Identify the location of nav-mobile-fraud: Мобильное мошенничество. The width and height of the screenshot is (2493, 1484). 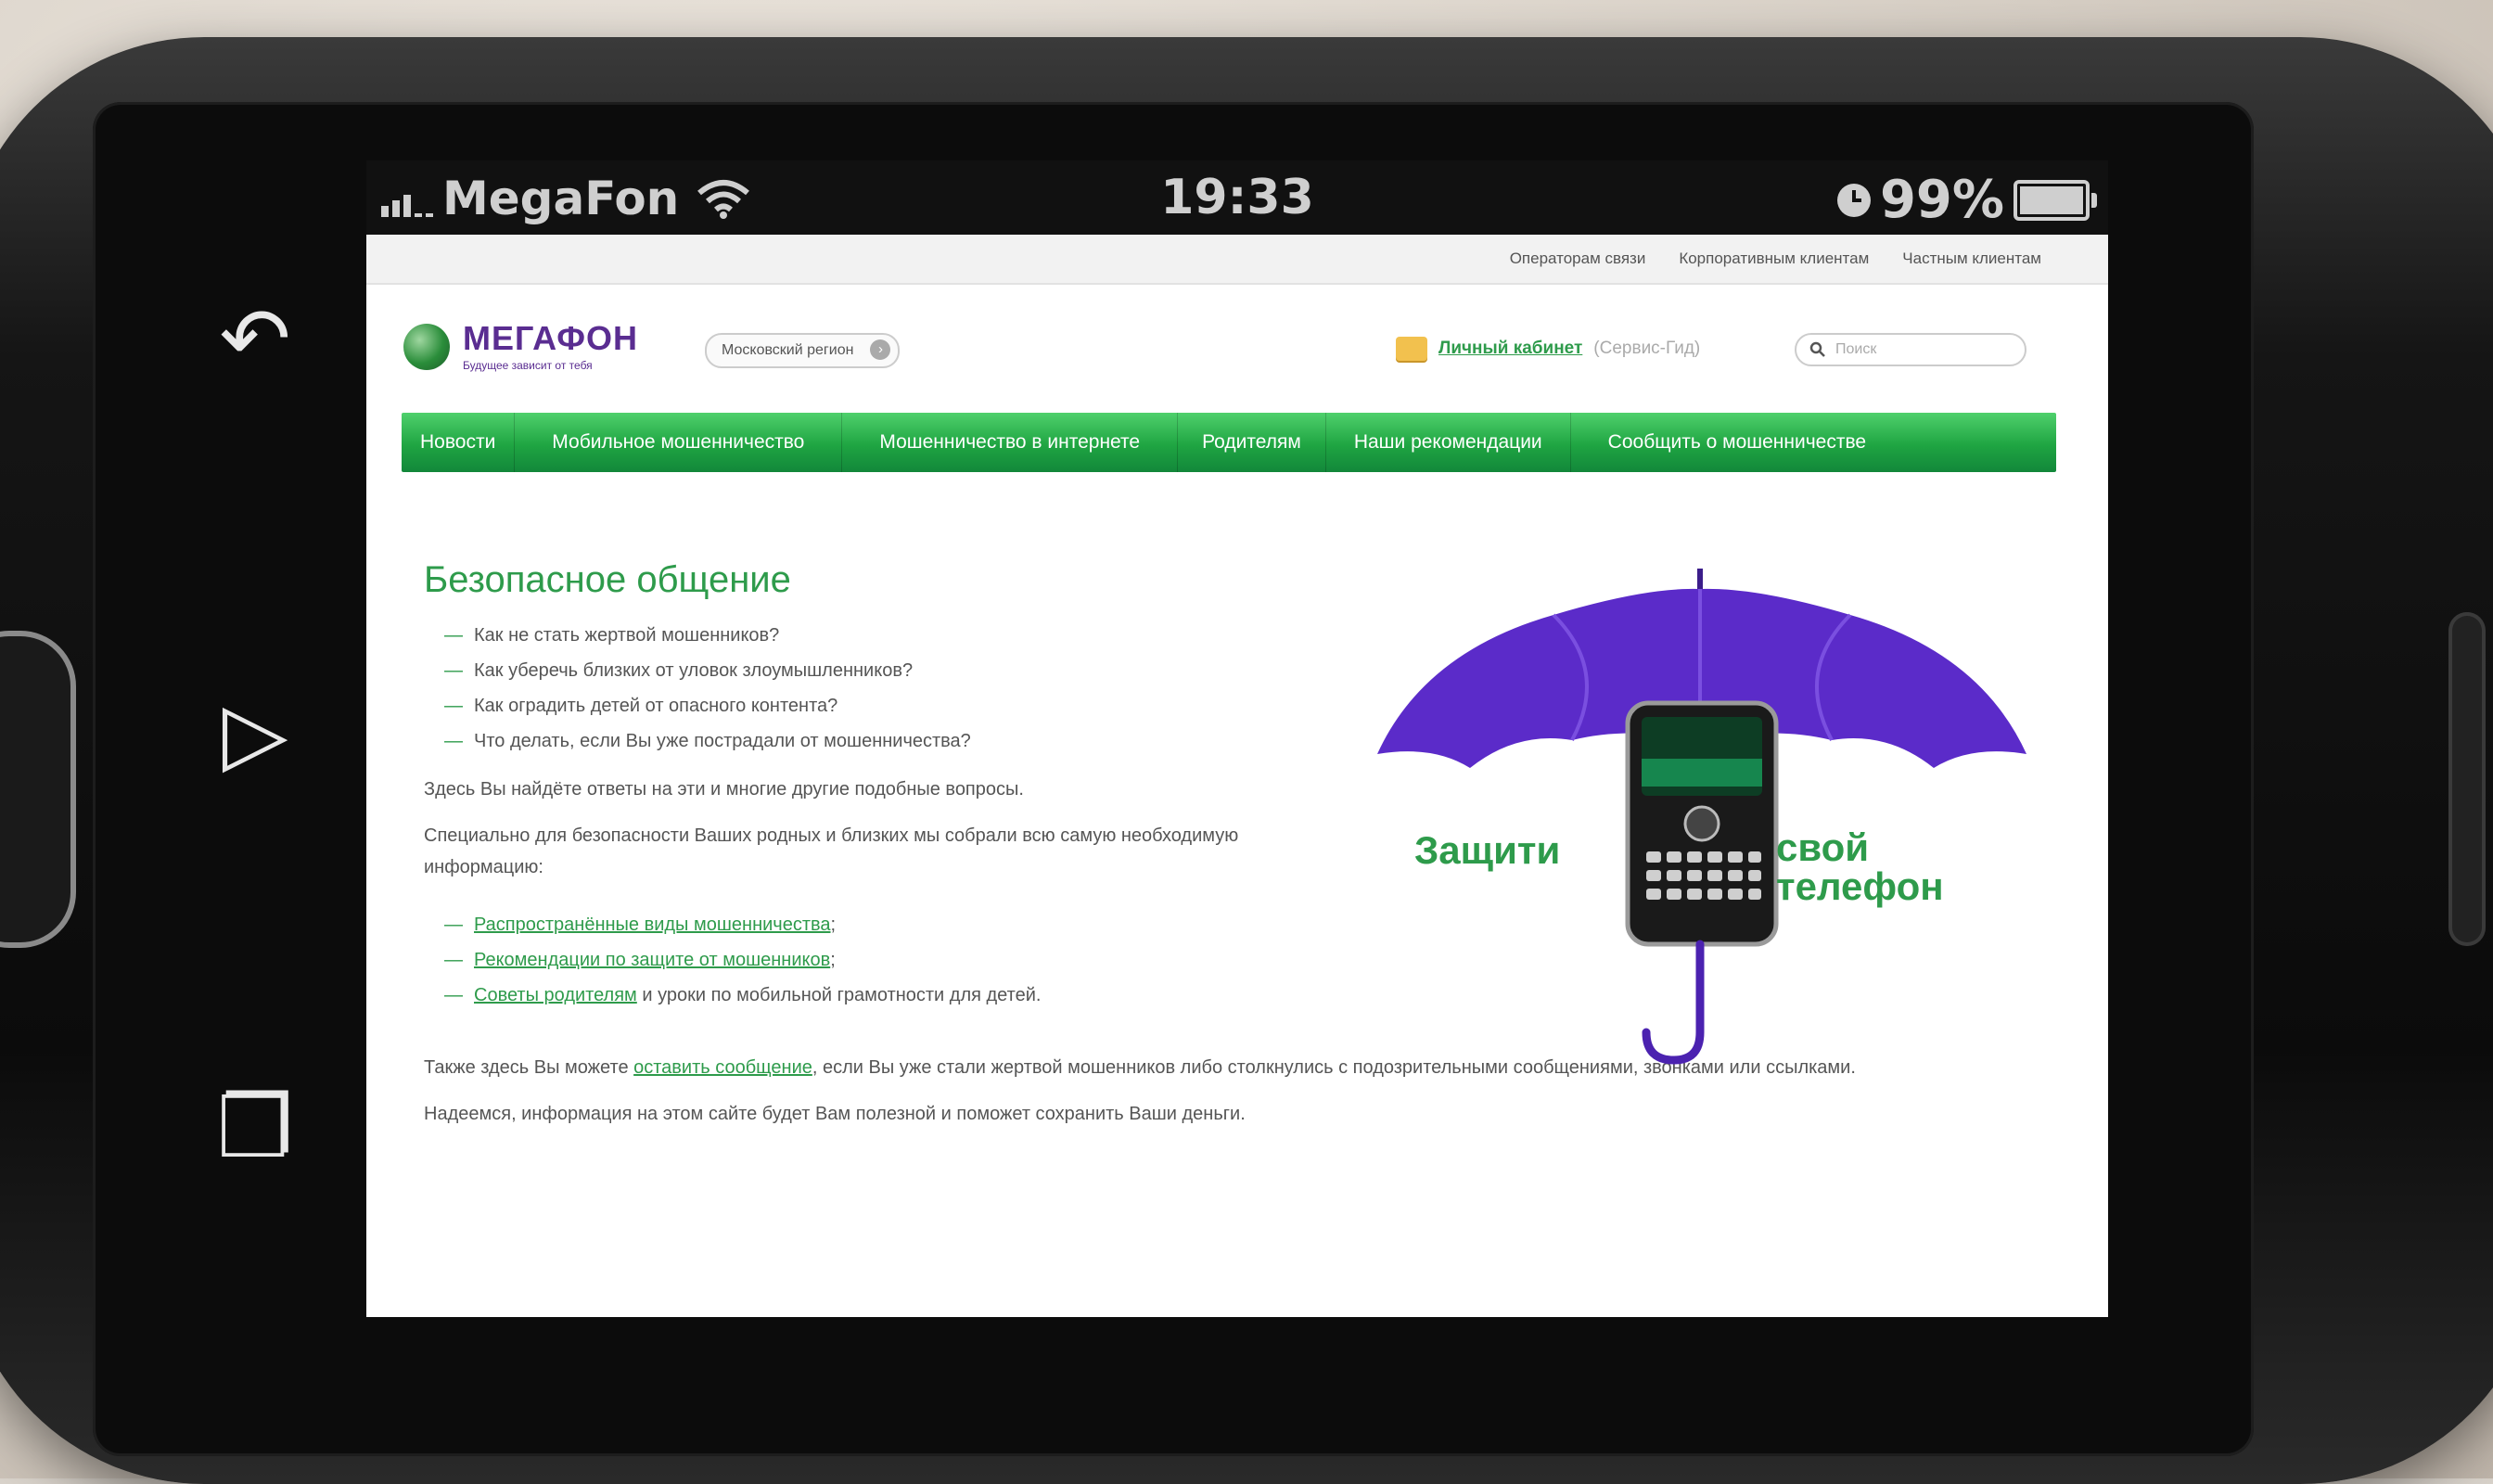
(679, 442).